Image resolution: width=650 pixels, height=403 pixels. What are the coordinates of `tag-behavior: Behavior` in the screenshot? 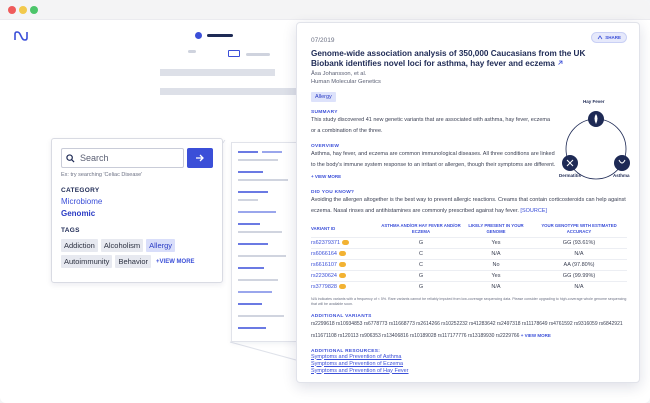 It's located at (133, 261).